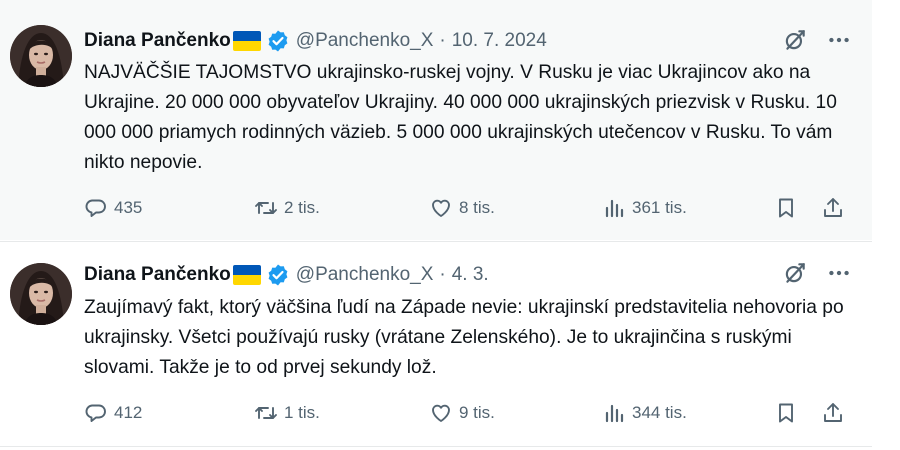 This screenshot has height=450, width=900. Describe the element at coordinates (477, 207) in the screenshot. I see `like-count: 8 tis.` at that location.